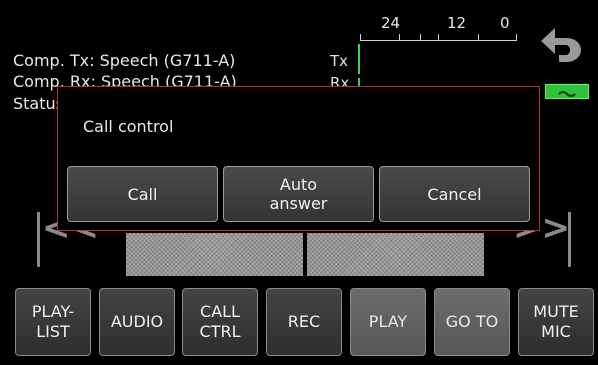  Describe the element at coordinates (472, 322) in the screenshot. I see `go-to-button: GO TO` at that location.